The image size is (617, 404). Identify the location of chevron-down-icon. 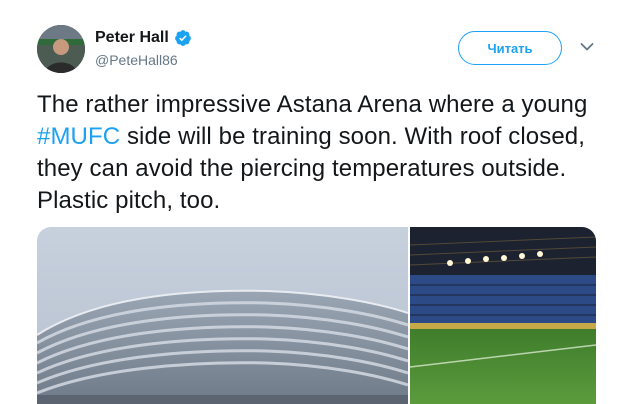
(587, 48).